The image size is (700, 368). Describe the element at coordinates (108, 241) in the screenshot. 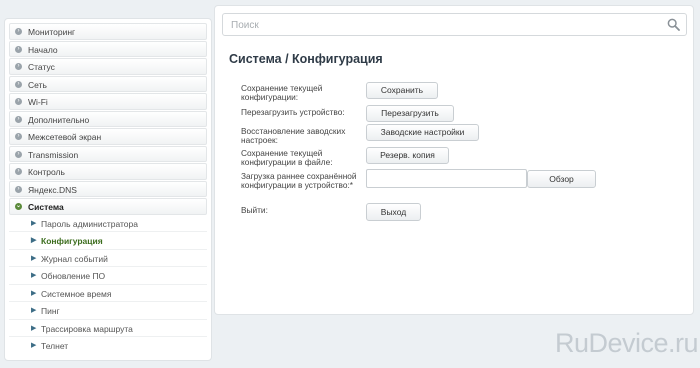

I see `sidebar-subitem-configuration: ▶ Конфигурация` at that location.